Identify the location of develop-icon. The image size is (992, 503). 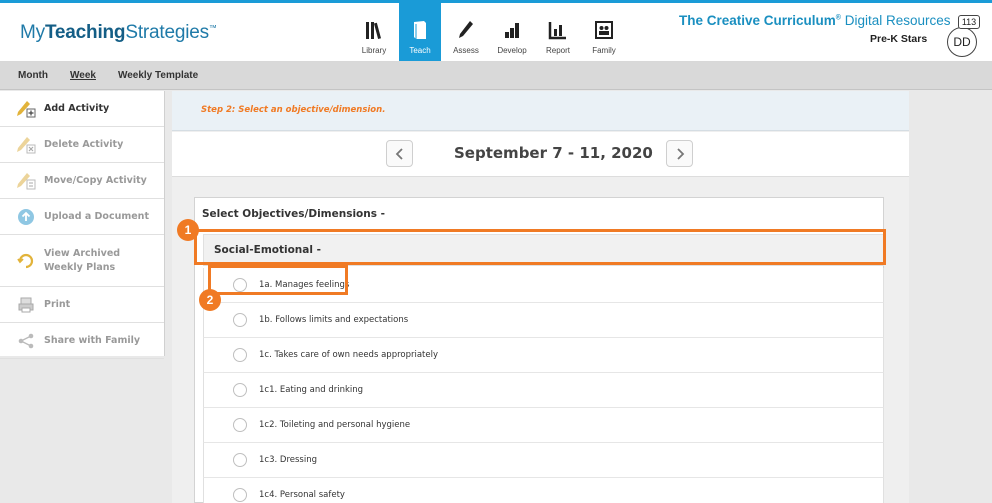
(512, 30).